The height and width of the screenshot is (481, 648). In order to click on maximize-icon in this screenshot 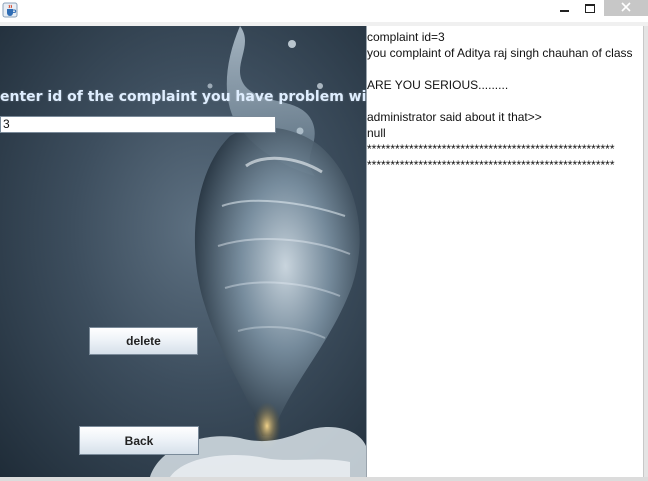, I will do `click(590, 8)`.